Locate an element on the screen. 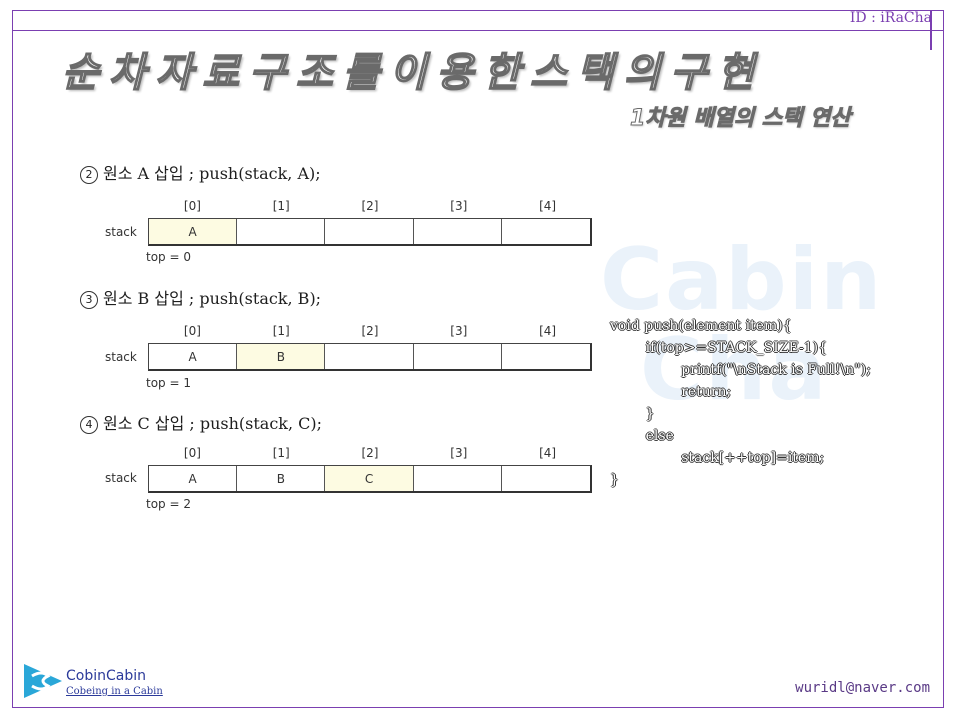  stack-array: ABC is located at coordinates (370, 479).